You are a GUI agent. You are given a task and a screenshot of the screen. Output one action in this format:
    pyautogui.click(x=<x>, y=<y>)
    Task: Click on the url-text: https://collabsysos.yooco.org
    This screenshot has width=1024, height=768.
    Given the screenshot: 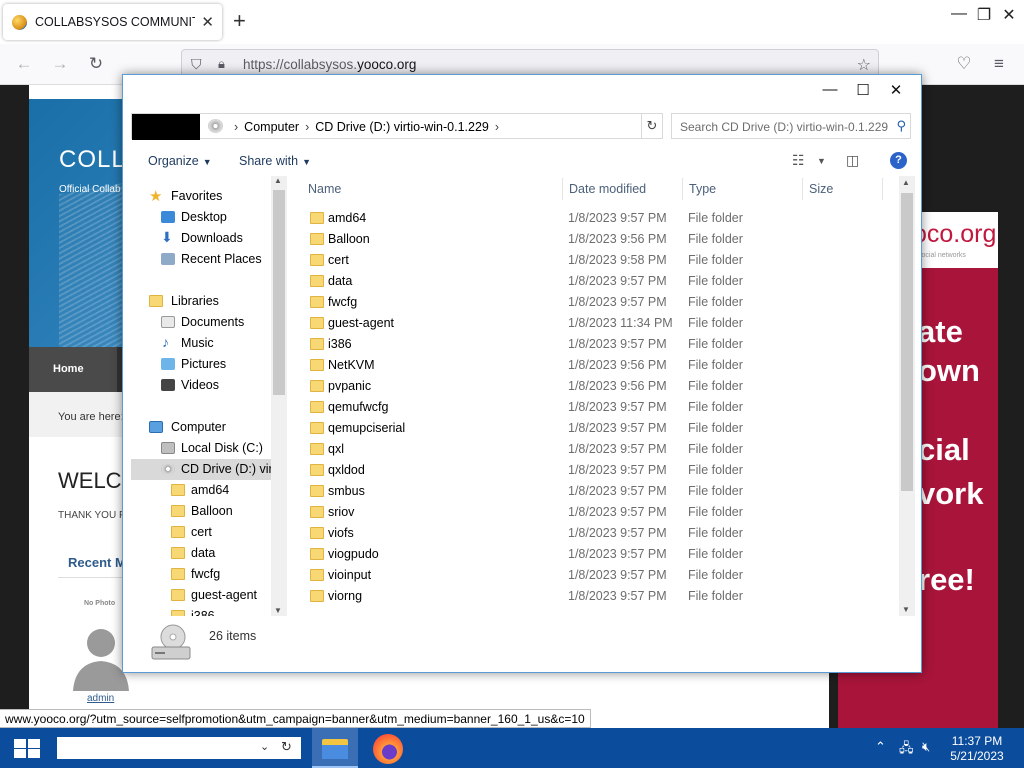 What is the action you would take?
    pyautogui.click(x=329, y=64)
    